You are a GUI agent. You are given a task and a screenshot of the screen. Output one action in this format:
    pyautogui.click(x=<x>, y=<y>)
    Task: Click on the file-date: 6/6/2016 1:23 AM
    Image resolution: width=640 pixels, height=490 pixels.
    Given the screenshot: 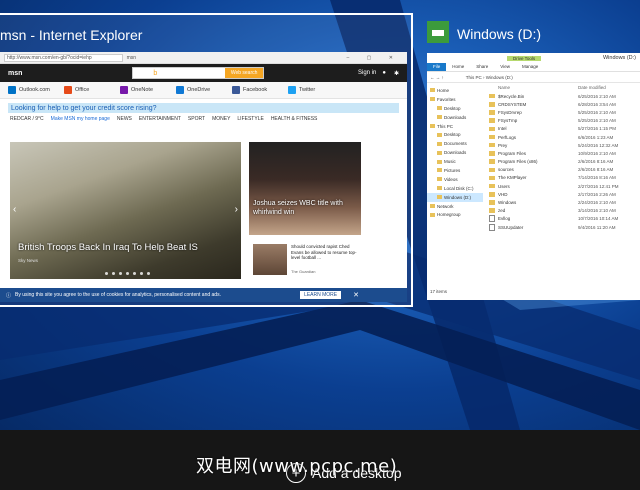 What is the action you would take?
    pyautogui.click(x=596, y=137)
    